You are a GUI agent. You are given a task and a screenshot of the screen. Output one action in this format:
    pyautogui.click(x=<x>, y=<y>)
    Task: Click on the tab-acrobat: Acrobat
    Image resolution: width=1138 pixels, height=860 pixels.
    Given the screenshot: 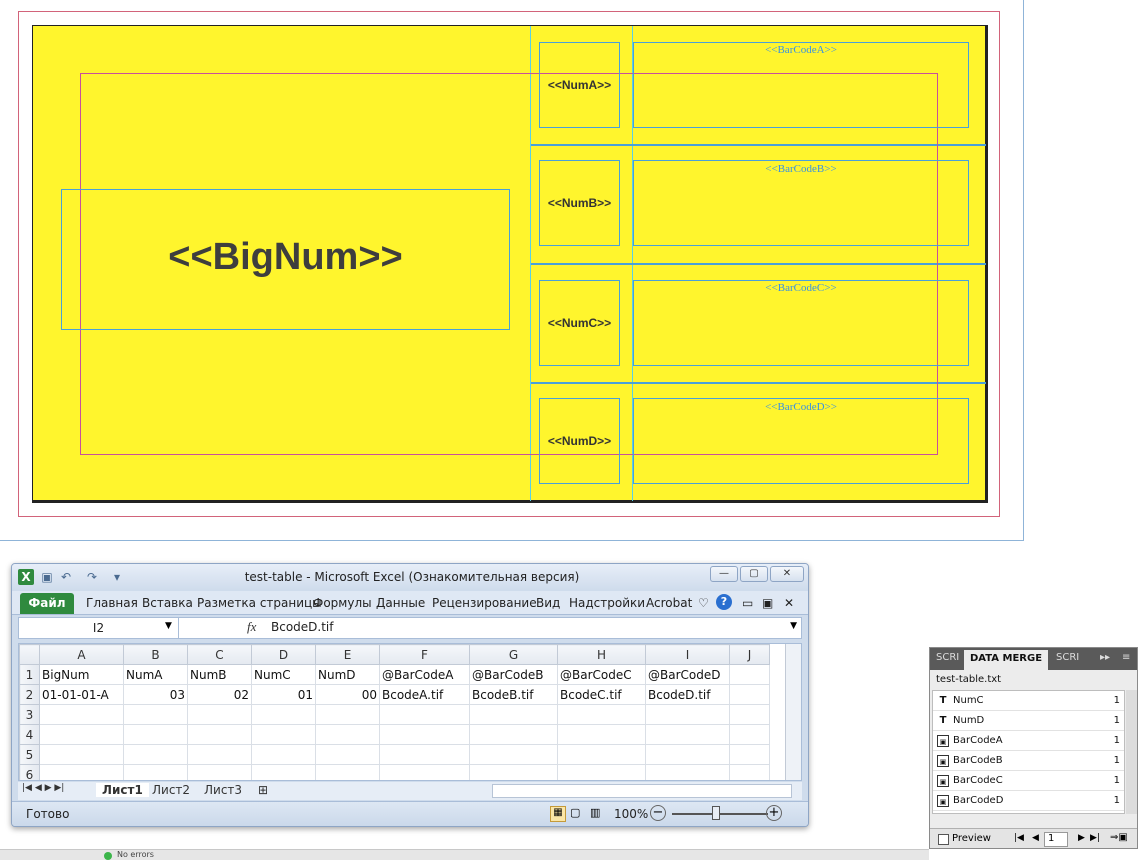 What is the action you would take?
    pyautogui.click(x=669, y=603)
    